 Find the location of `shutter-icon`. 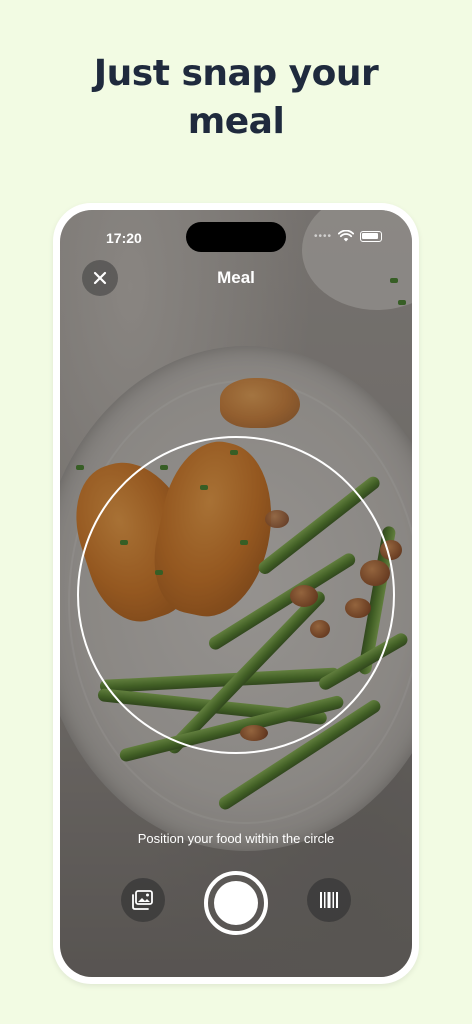

shutter-icon is located at coordinates (236, 903).